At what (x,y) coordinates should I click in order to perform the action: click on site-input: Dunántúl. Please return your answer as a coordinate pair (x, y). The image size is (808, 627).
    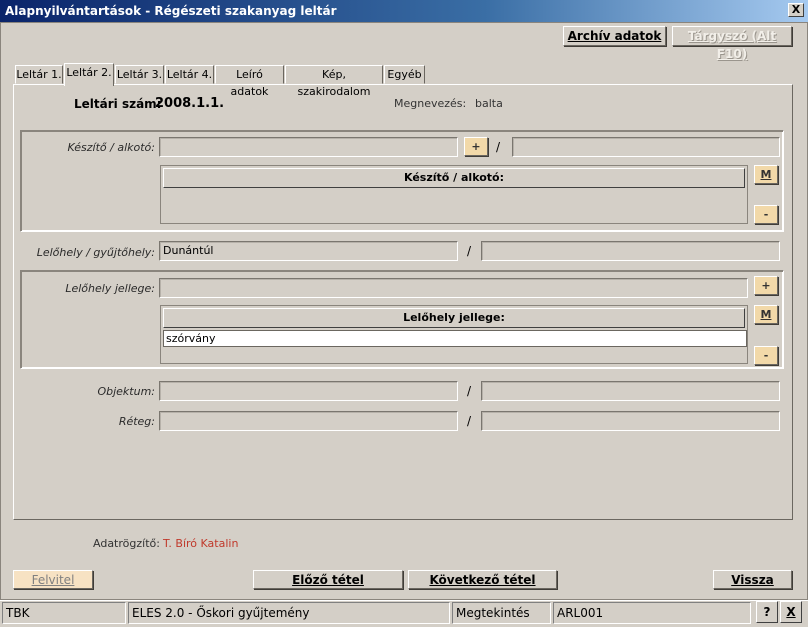
    Looking at the image, I should click on (308, 251).